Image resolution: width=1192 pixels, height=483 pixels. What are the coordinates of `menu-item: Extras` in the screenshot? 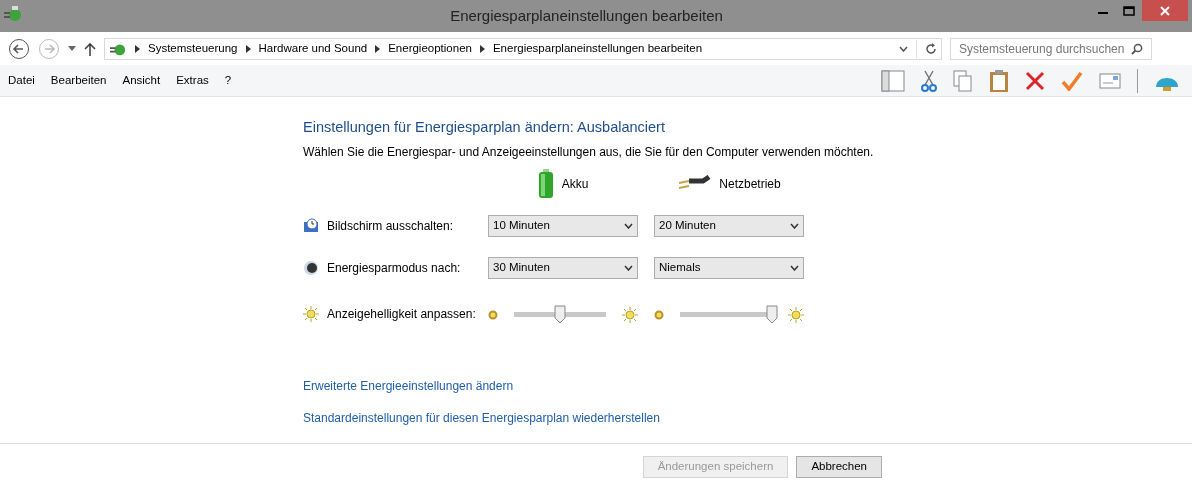 It's located at (192, 80).